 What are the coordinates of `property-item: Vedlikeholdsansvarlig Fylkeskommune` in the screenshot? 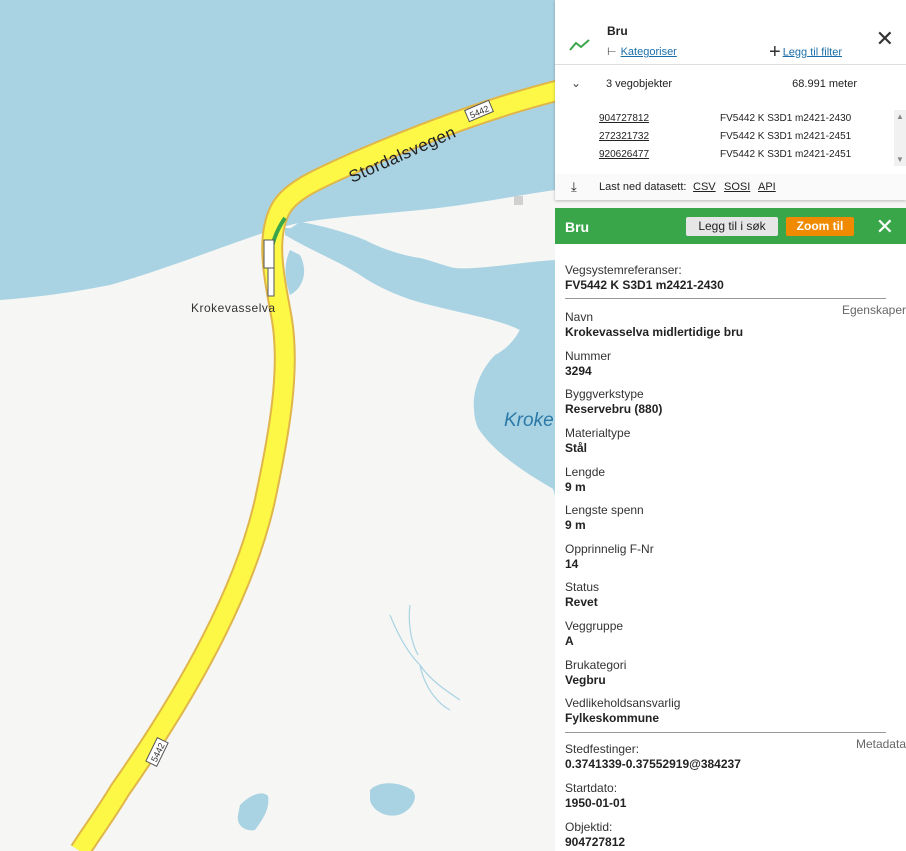 It's located at (622, 710).